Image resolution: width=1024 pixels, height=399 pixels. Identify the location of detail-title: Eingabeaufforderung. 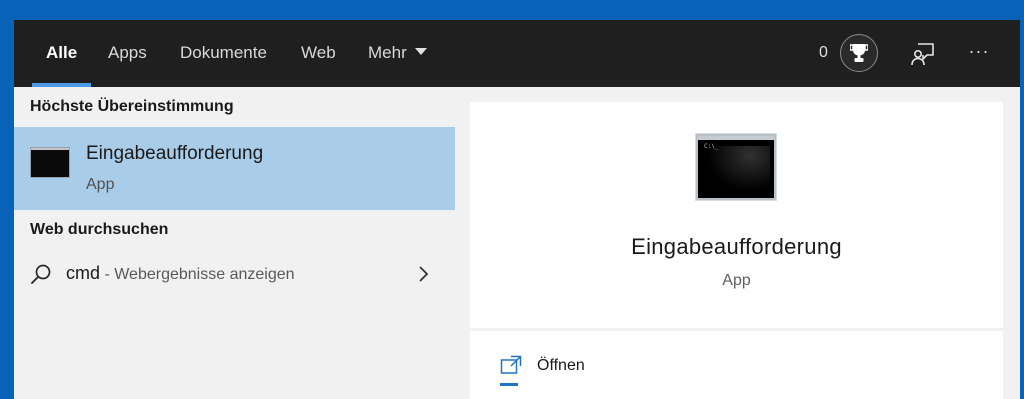
(736, 246).